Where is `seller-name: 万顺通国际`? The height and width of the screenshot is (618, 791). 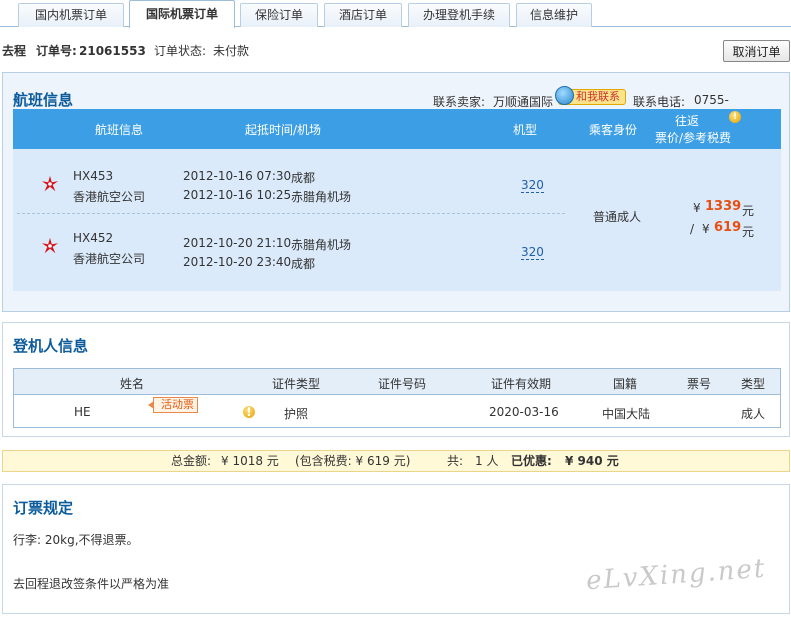 seller-name: 万顺通国际 is located at coordinates (523, 102).